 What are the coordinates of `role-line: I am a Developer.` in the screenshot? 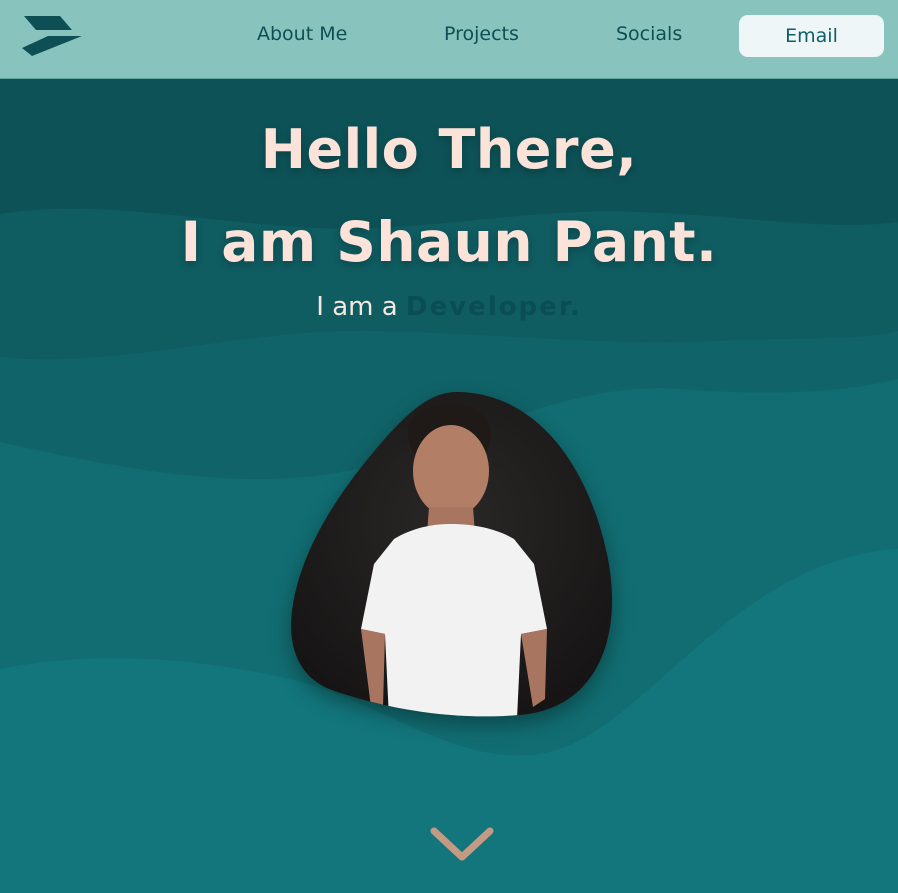 It's located at (449, 307).